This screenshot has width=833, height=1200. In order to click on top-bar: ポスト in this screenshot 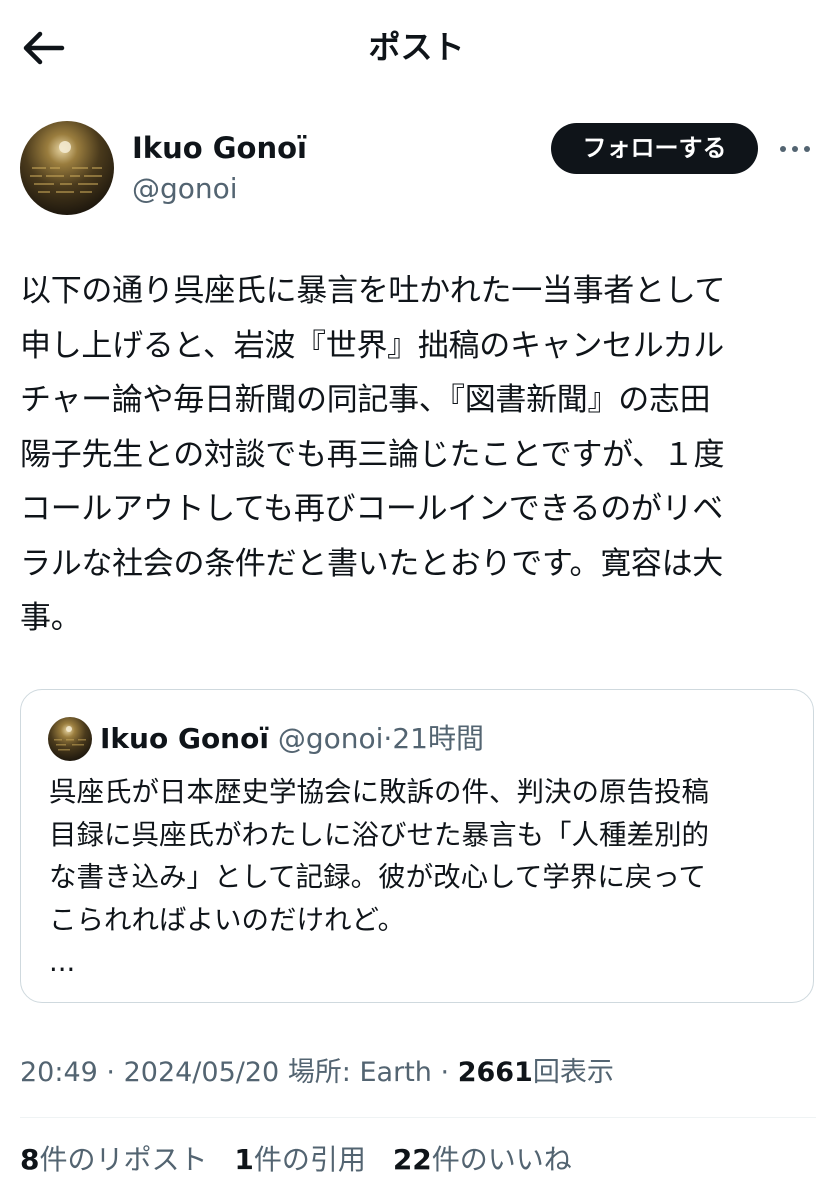, I will do `click(416, 48)`.